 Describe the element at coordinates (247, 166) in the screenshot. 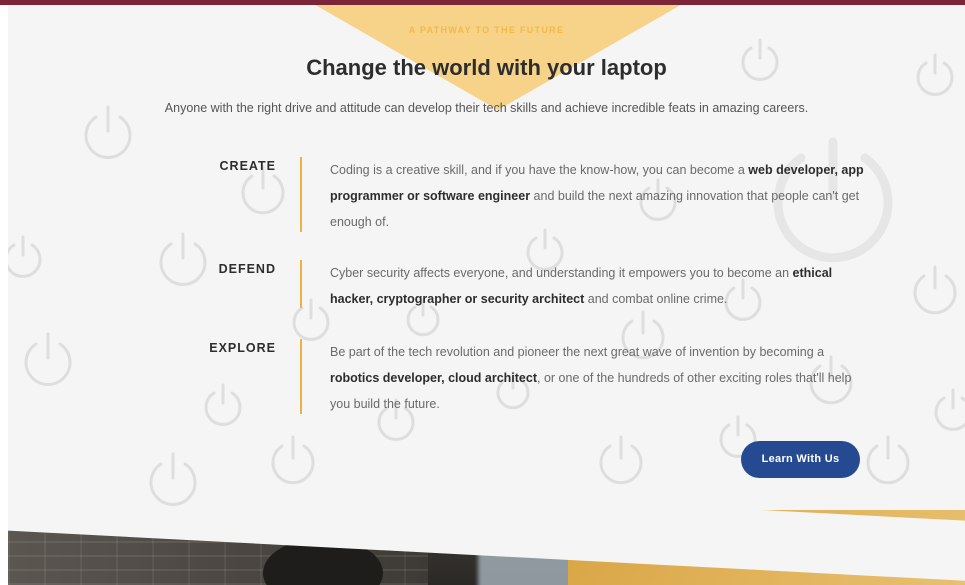

I see `create-label: CREATE` at that location.